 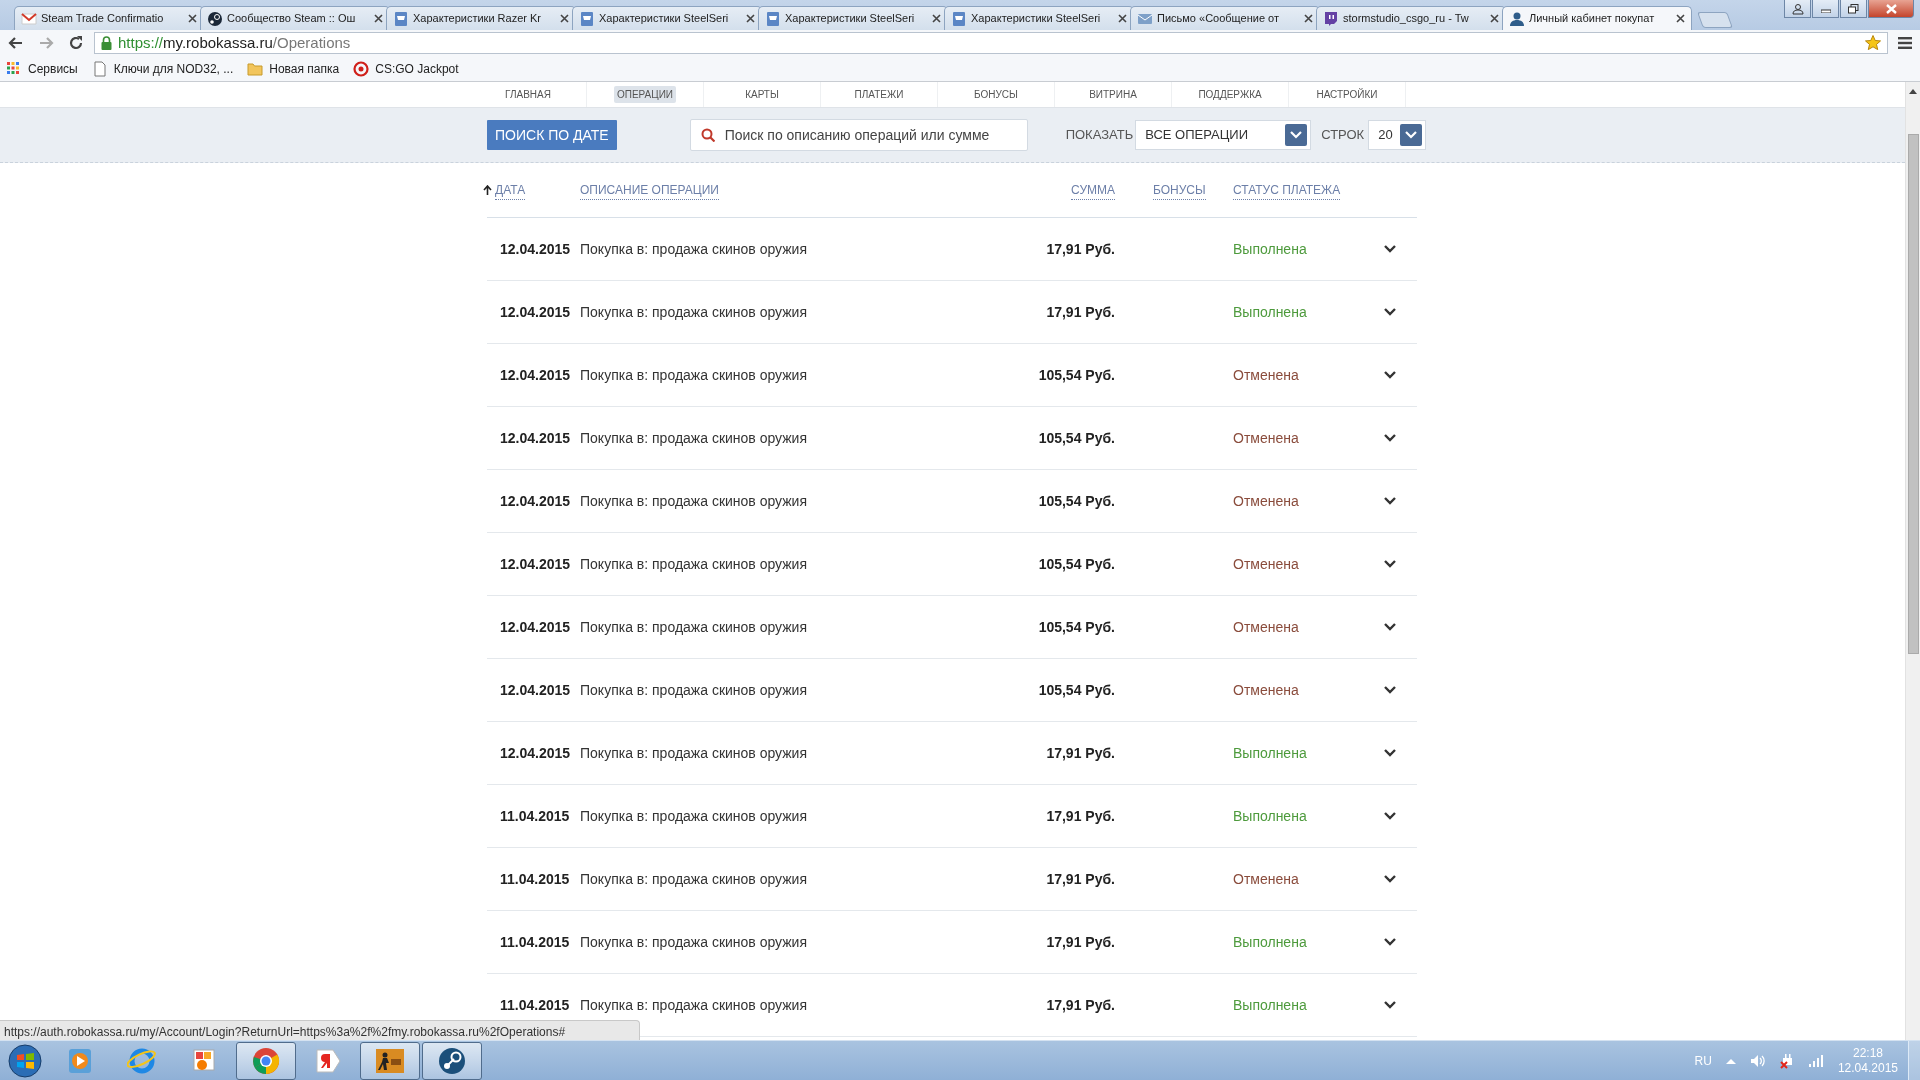 What do you see at coordinates (1786, 1060) in the screenshot?
I see `power-plug-icon` at bounding box center [1786, 1060].